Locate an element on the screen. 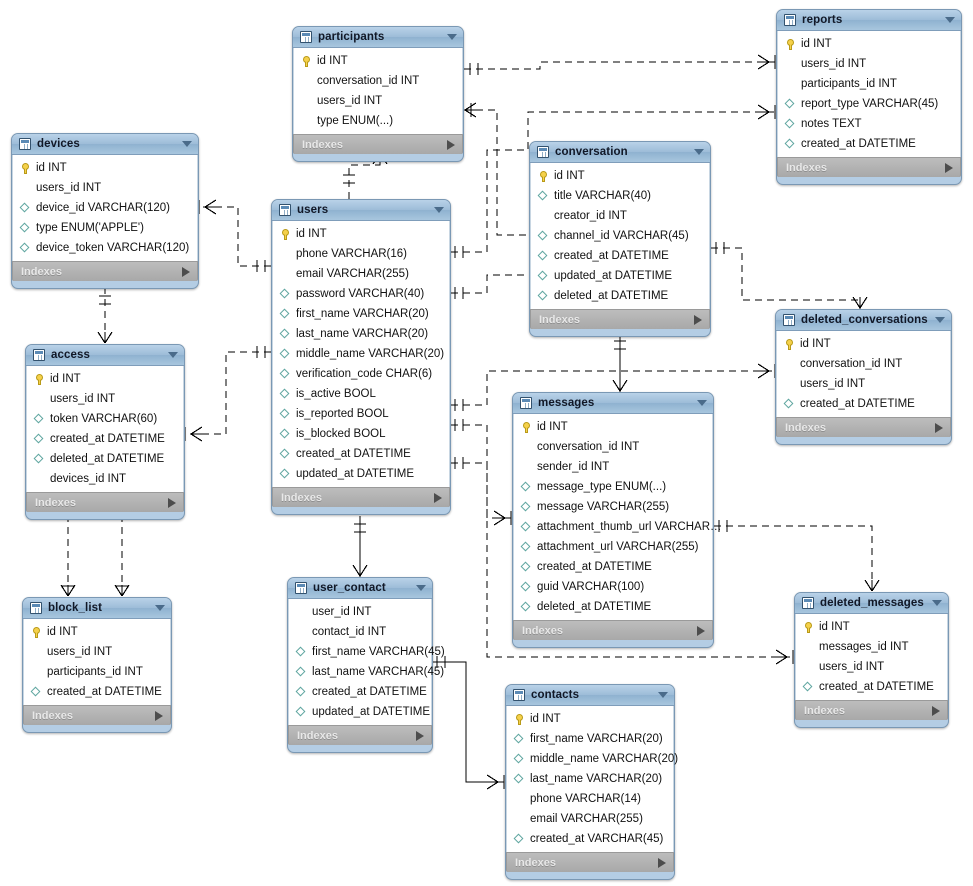 This screenshot has height=886, width=973. column-row: report_type VARCHAR(45) is located at coordinates (869, 104).